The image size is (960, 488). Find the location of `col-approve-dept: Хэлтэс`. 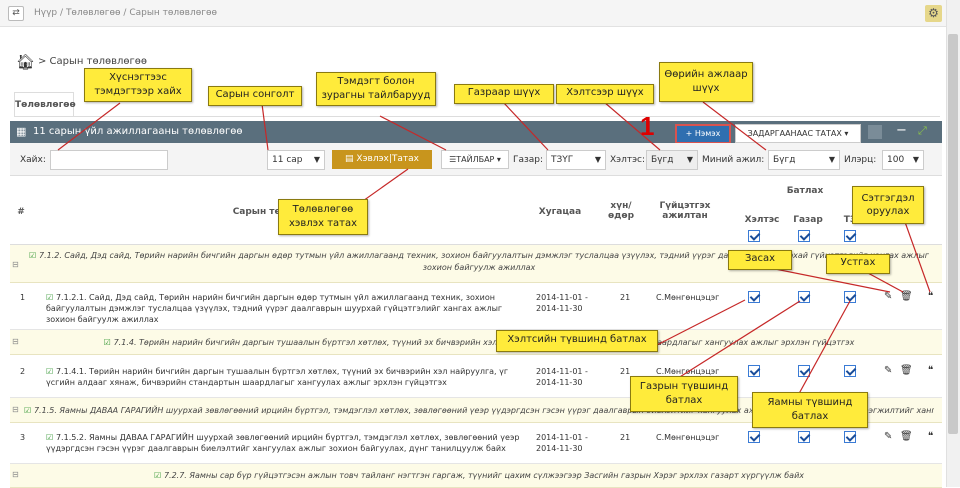

col-approve-dept: Хэлтэс is located at coordinates (762, 220).